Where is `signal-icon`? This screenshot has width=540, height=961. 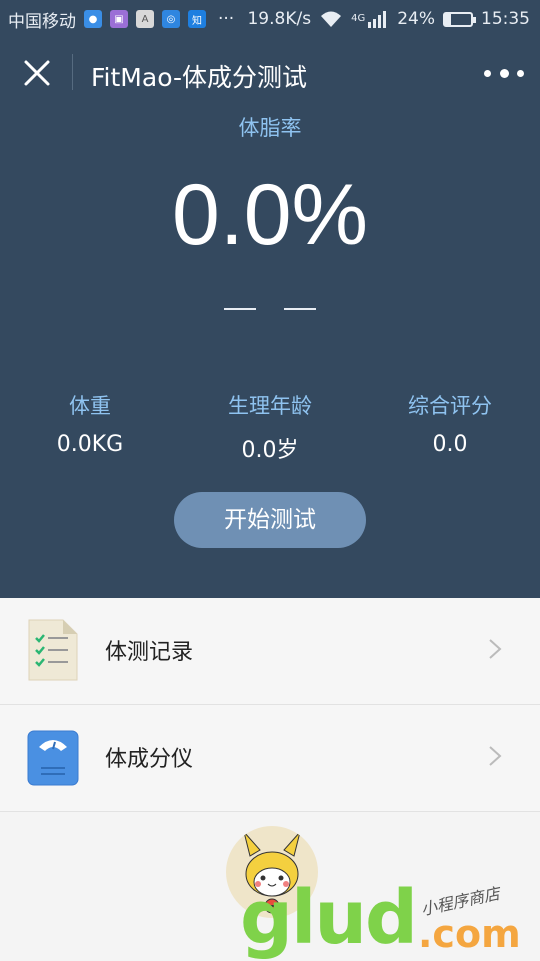 signal-icon is located at coordinates (377, 19).